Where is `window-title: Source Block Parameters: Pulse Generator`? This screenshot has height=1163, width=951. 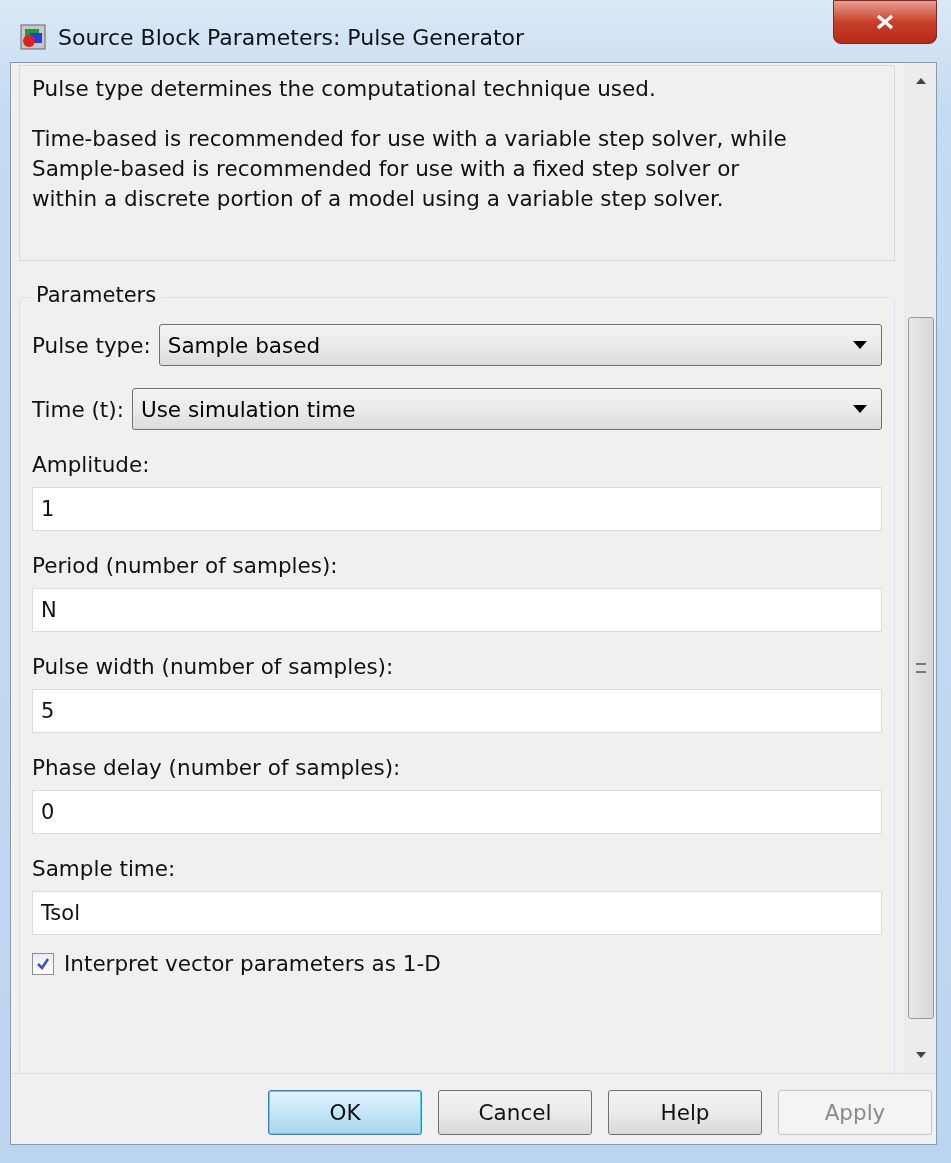
window-title: Source Block Parameters: Pulse Generator is located at coordinates (291, 37).